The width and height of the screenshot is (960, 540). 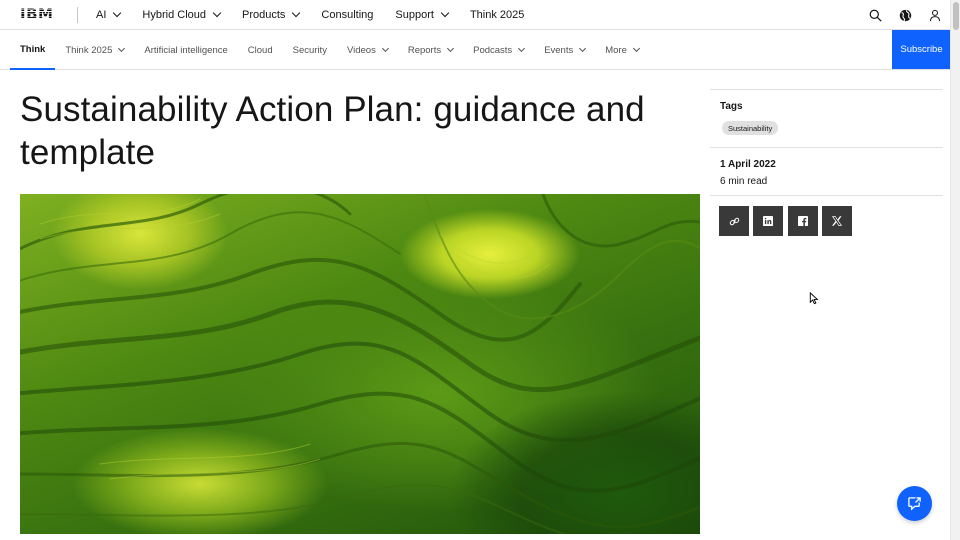 I want to click on subnav-item-podcasts: Podcasts, so click(x=498, y=50).